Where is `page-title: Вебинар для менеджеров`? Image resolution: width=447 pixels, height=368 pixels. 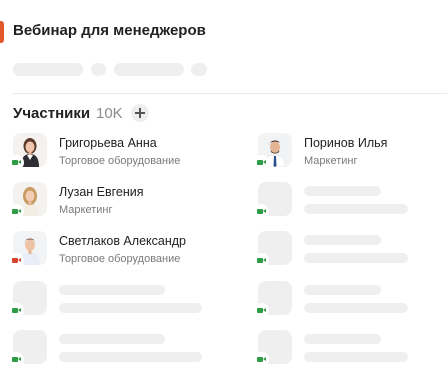 page-title: Вебинар для менеджеров is located at coordinates (109, 30).